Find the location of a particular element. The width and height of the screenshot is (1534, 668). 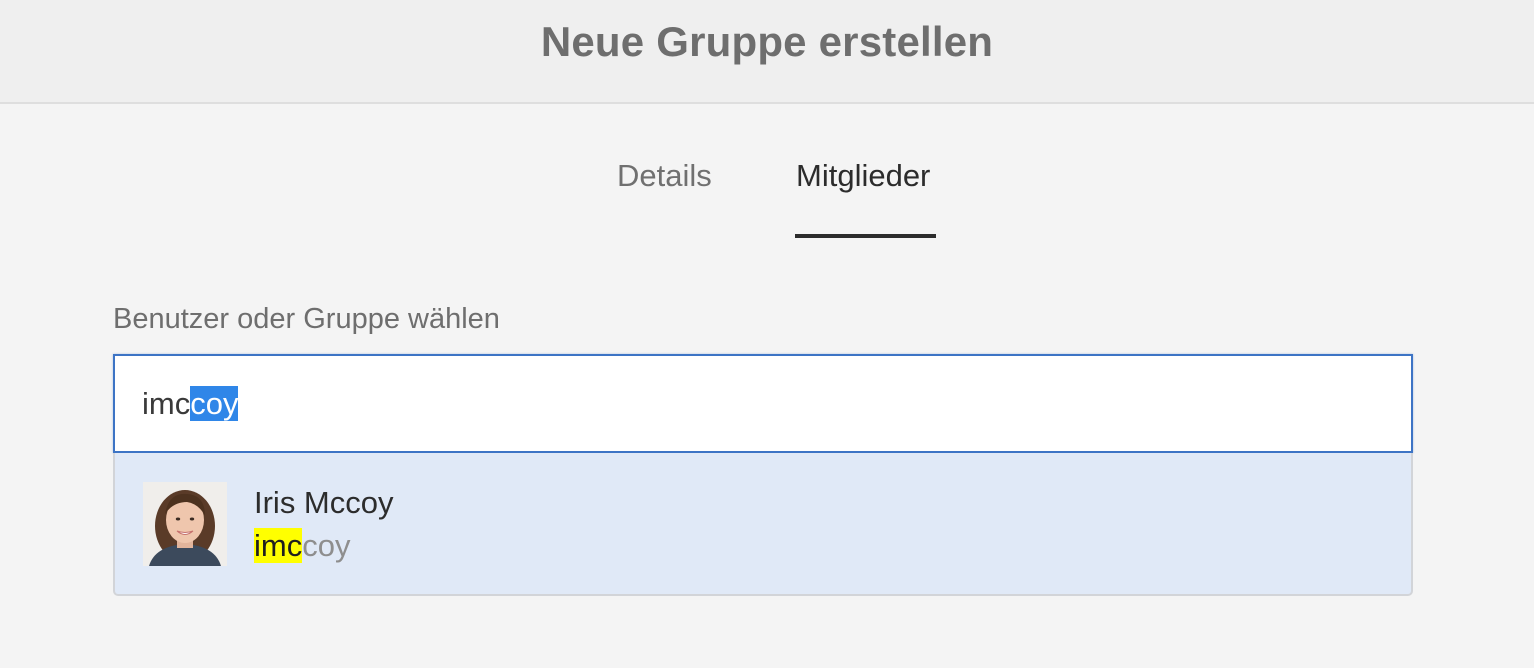

suggestion-user-id: imccoy is located at coordinates (302, 546).